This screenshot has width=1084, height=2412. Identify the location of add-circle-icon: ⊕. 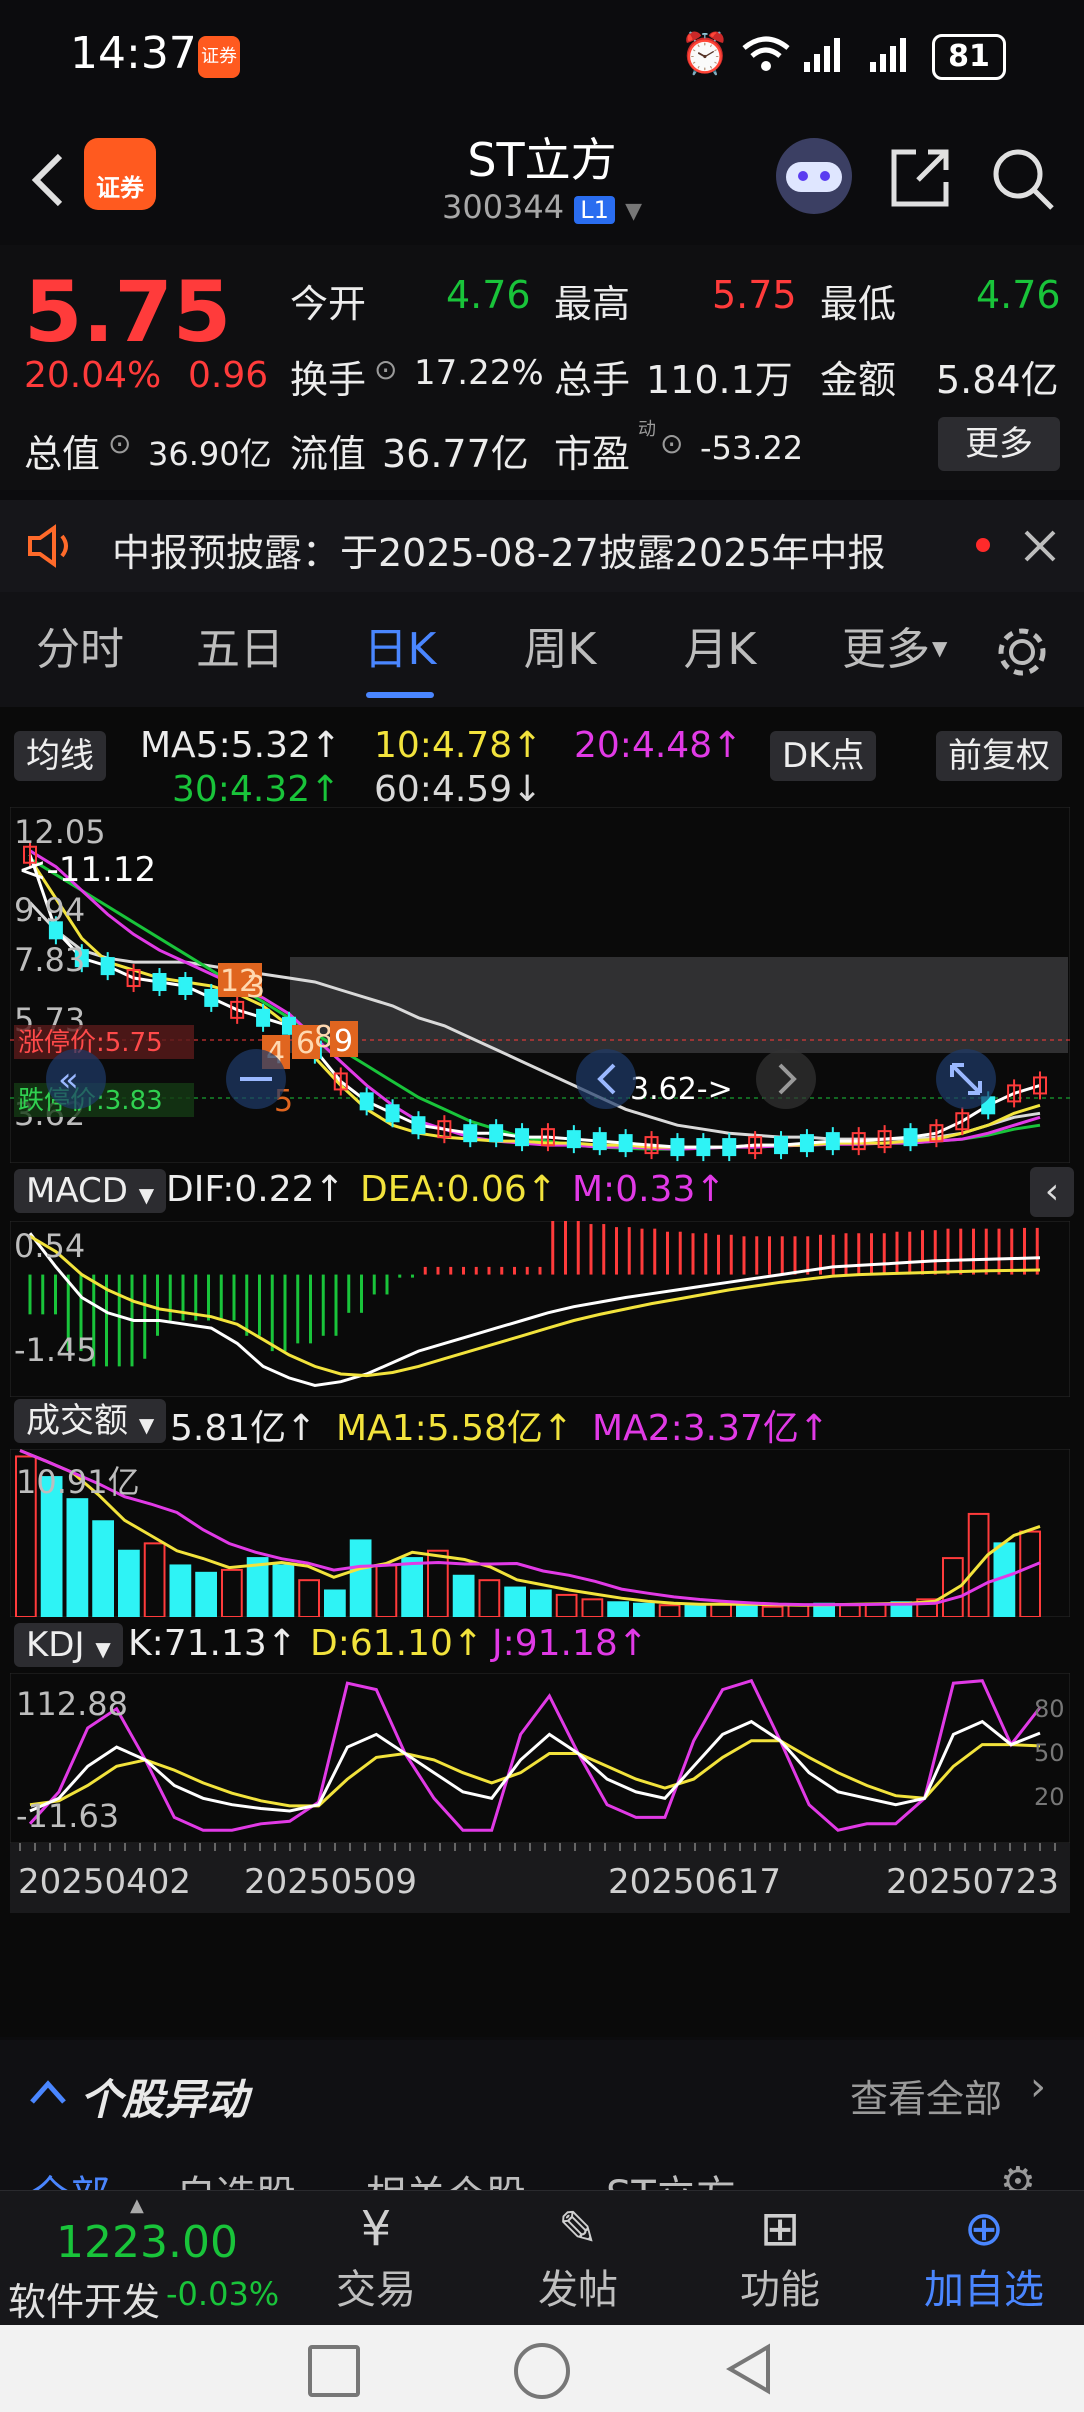
(984, 2229).